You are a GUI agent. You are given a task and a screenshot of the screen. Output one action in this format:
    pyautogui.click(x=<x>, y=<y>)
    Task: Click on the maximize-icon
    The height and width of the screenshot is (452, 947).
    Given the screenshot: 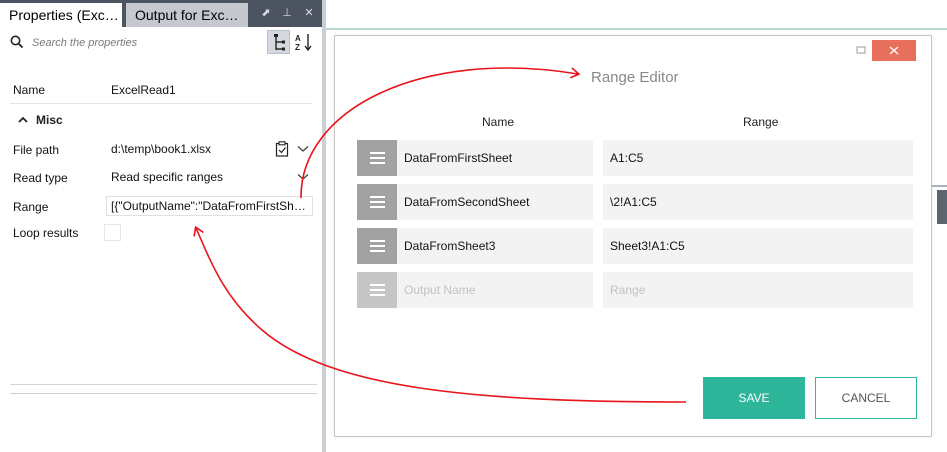 What is the action you would take?
    pyautogui.click(x=861, y=50)
    